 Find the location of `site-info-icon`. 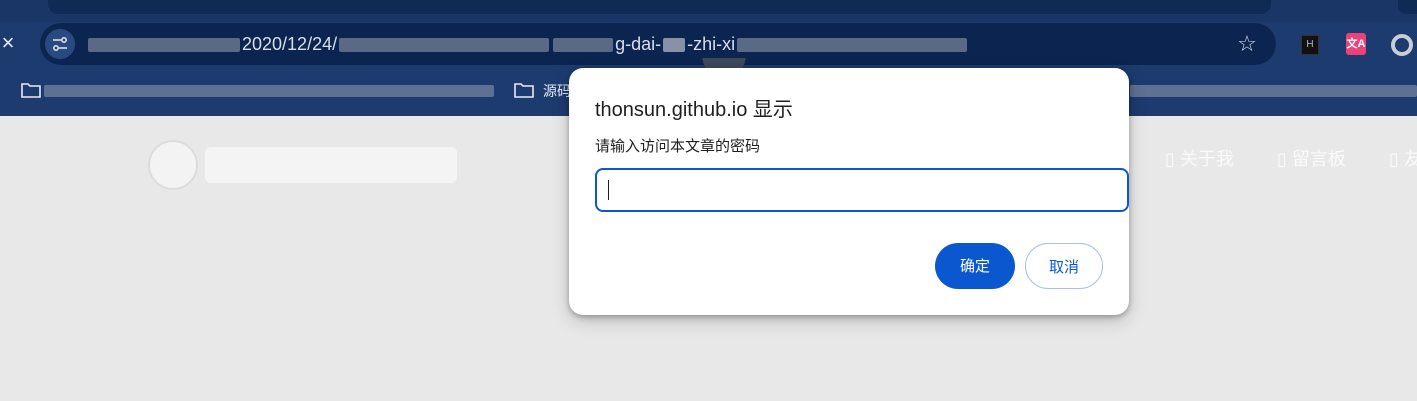

site-info-icon is located at coordinates (60, 44).